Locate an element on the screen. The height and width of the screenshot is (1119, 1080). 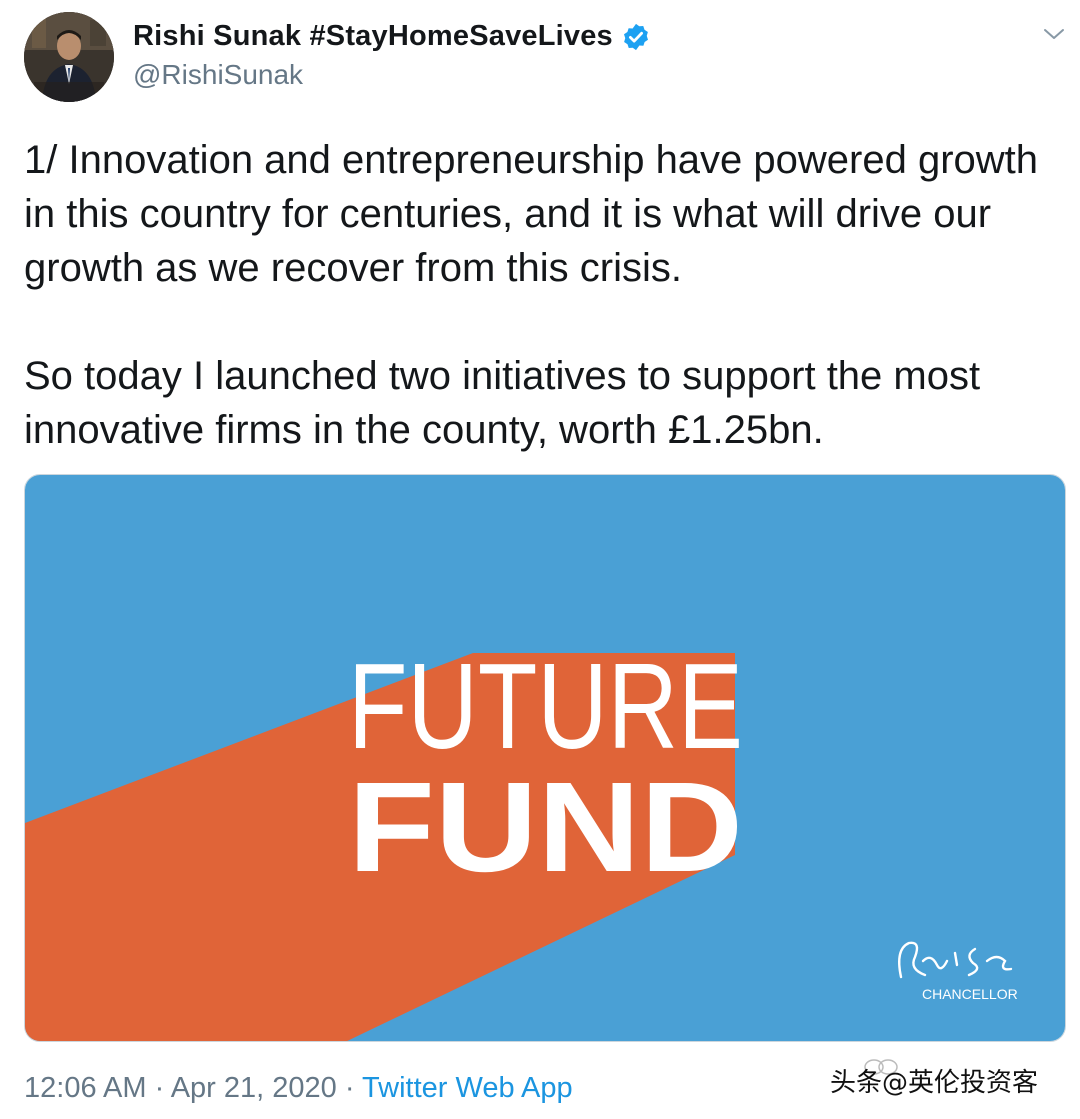
watermark-text: 头条@英伦投资客 is located at coordinates (934, 1083).